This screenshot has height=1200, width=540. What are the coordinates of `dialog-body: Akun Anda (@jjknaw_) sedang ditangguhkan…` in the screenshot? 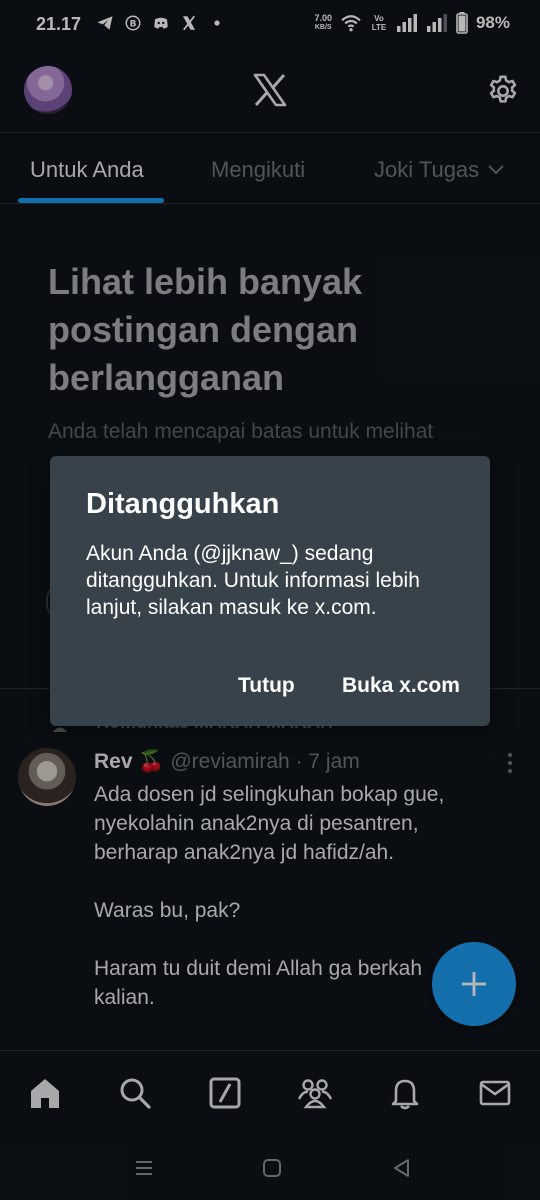 It's located at (253, 580).